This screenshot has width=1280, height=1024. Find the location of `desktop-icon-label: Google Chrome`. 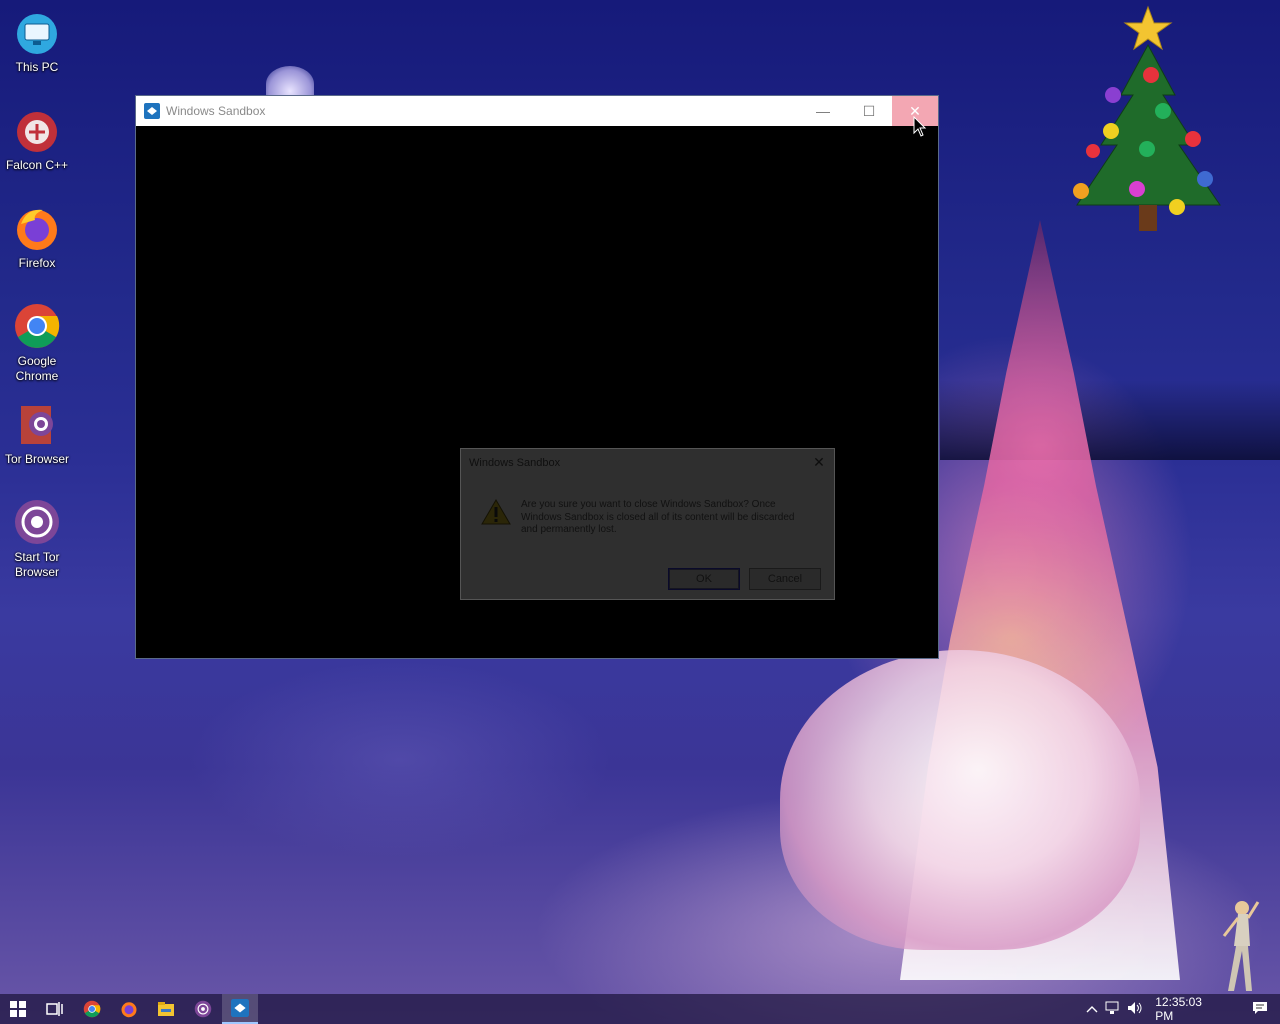

desktop-icon-label: Google Chrome is located at coordinates (37, 368).